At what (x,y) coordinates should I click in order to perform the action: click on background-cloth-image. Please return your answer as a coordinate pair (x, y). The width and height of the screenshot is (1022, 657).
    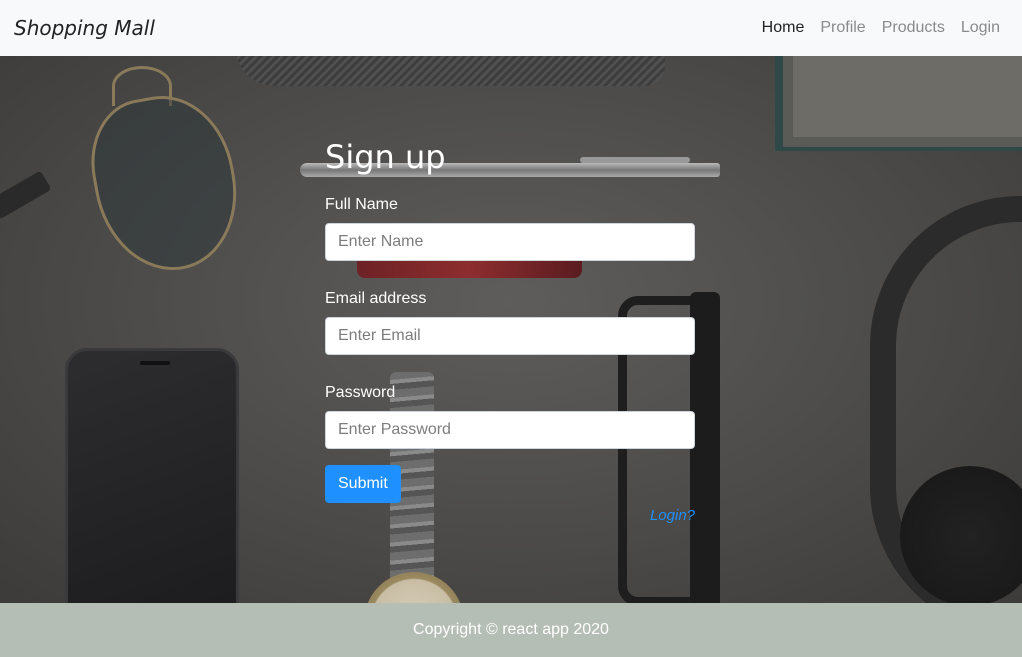
    Looking at the image, I should click on (450, 71).